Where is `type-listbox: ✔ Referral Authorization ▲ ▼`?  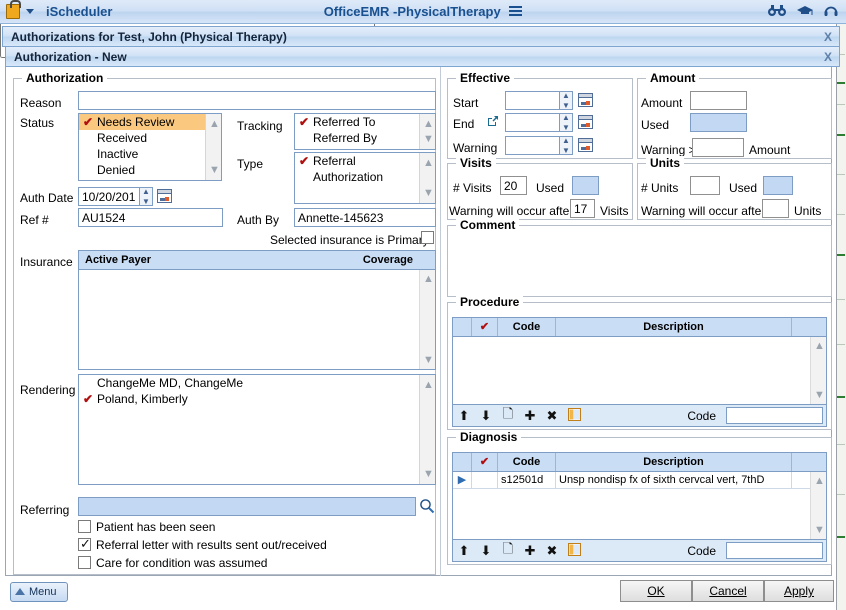
type-listbox: ✔ Referral Authorization ▲ ▼ is located at coordinates (365, 178).